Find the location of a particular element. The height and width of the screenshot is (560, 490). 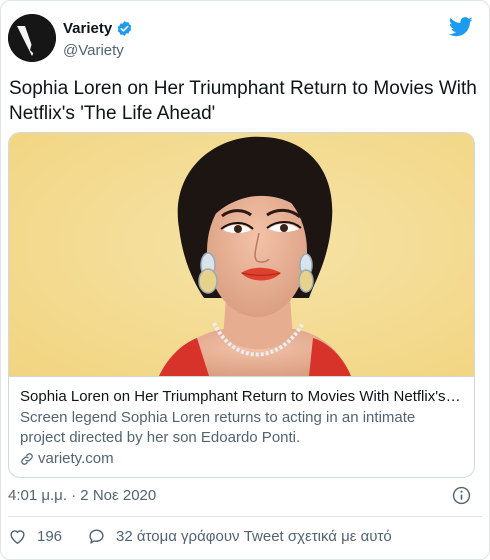

link-icon is located at coordinates (27, 458).